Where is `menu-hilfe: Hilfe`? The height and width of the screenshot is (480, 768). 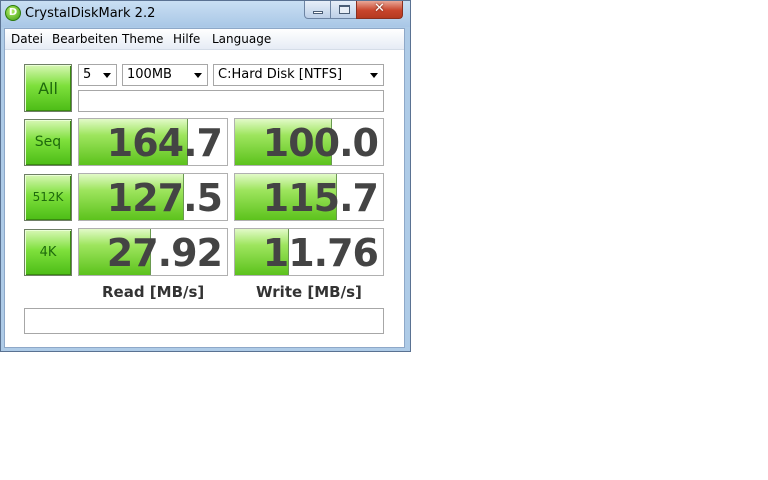
menu-hilfe: Hilfe is located at coordinates (186, 39).